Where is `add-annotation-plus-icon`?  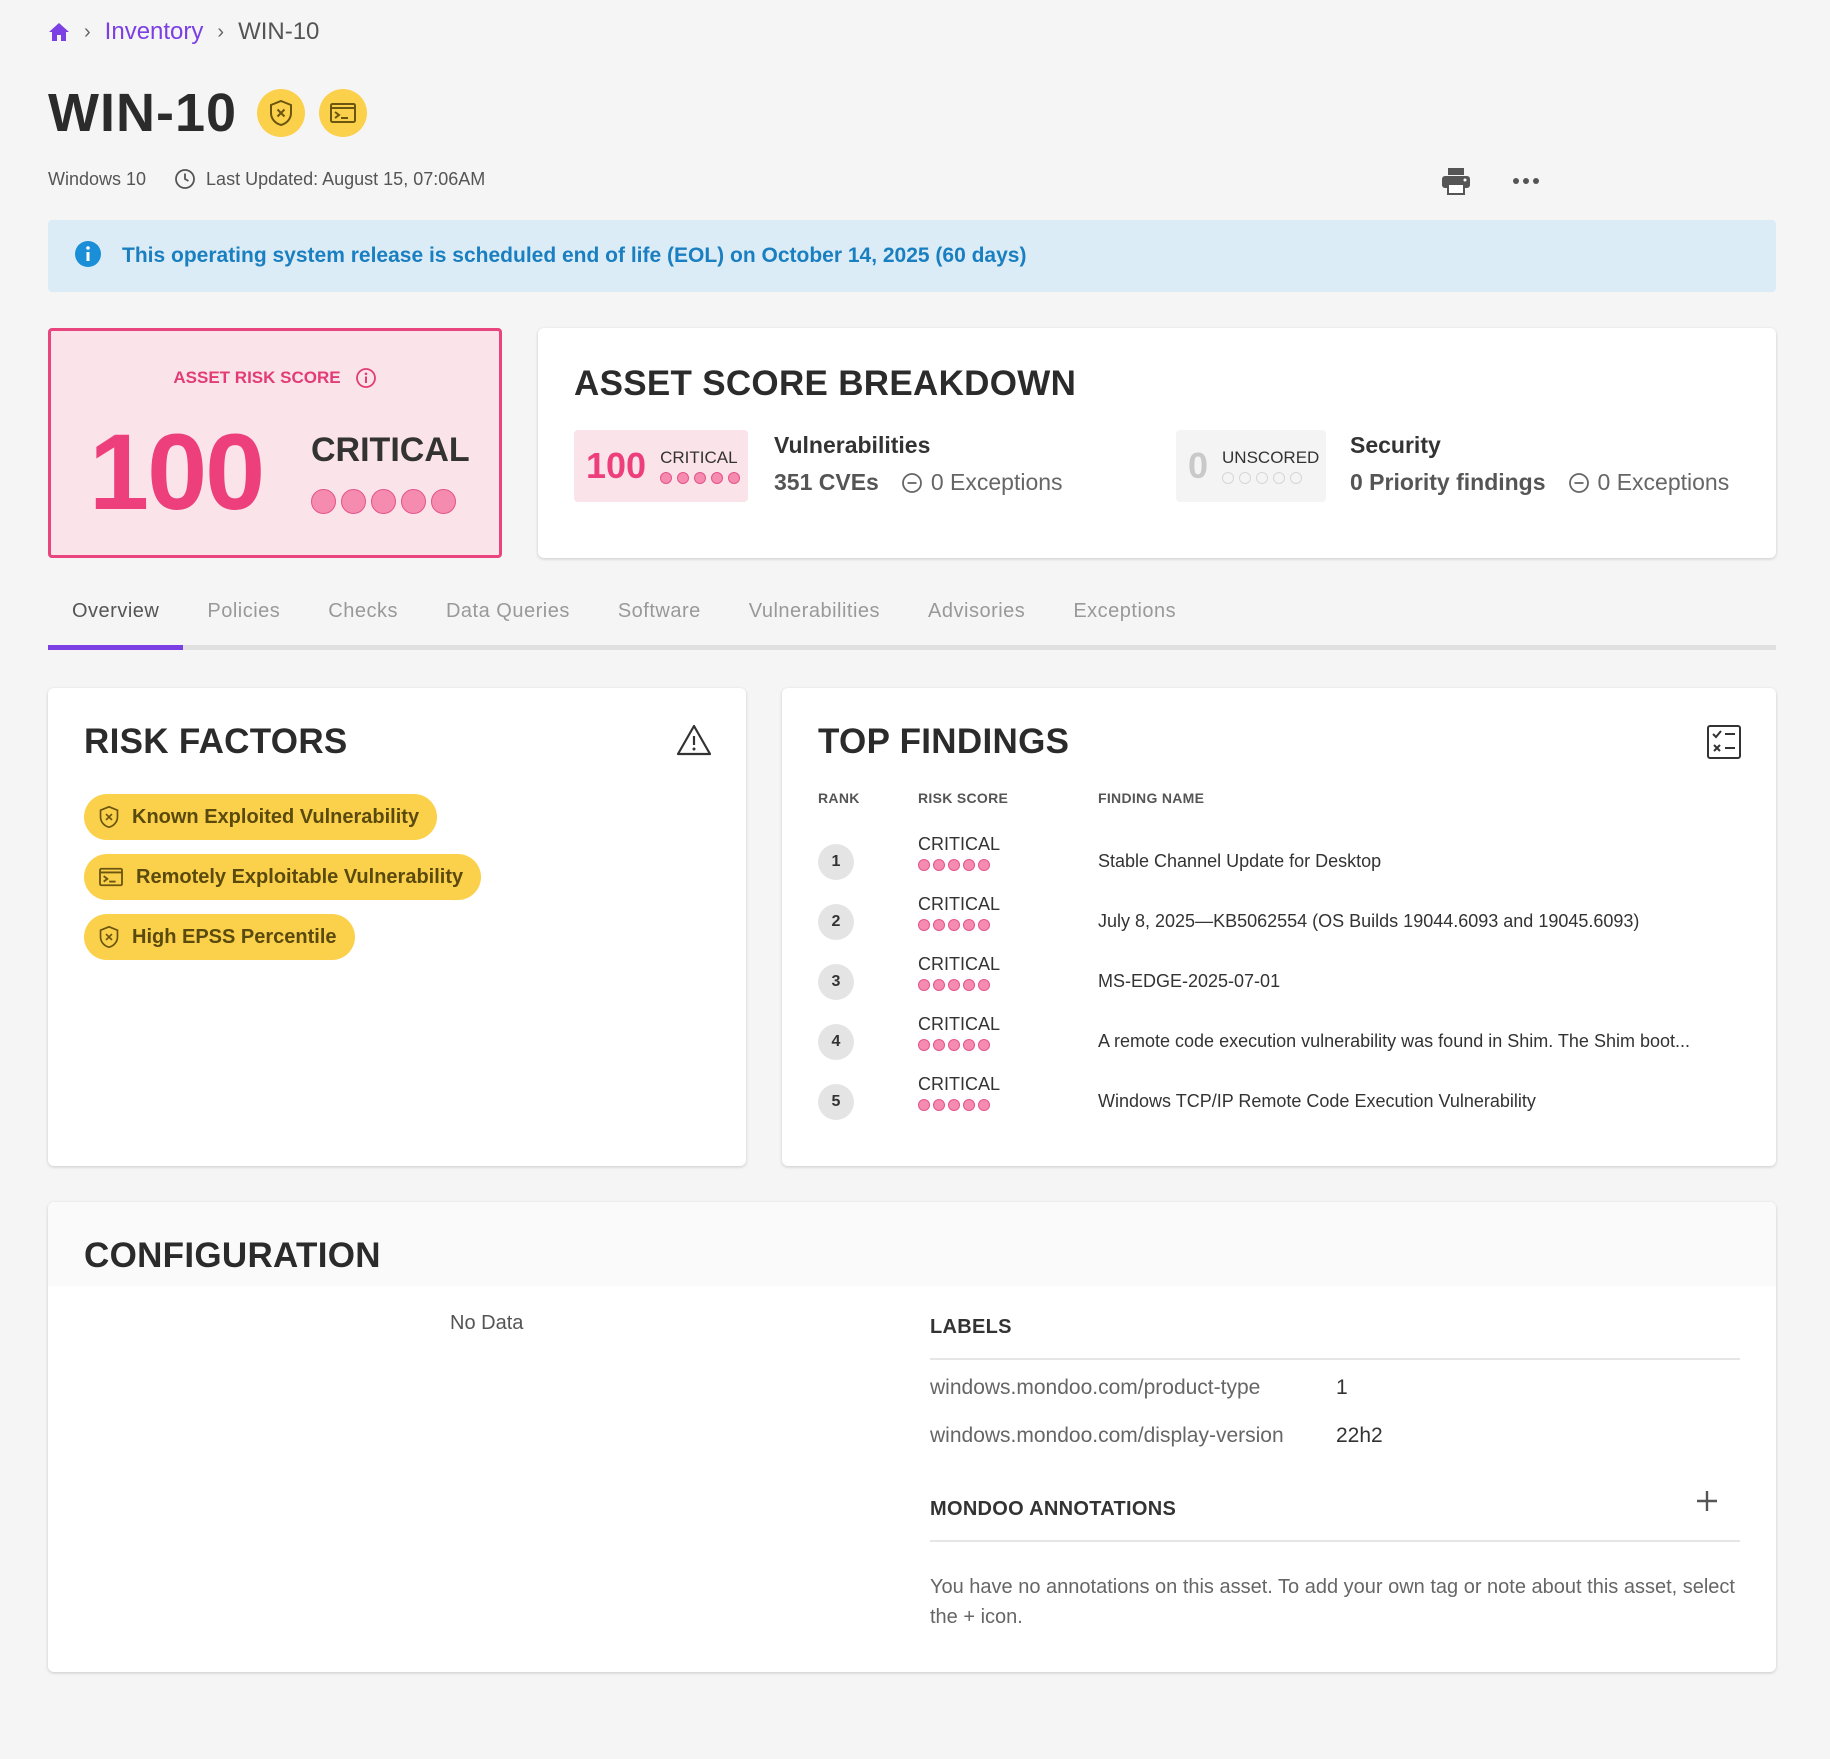 add-annotation-plus-icon is located at coordinates (1707, 1503).